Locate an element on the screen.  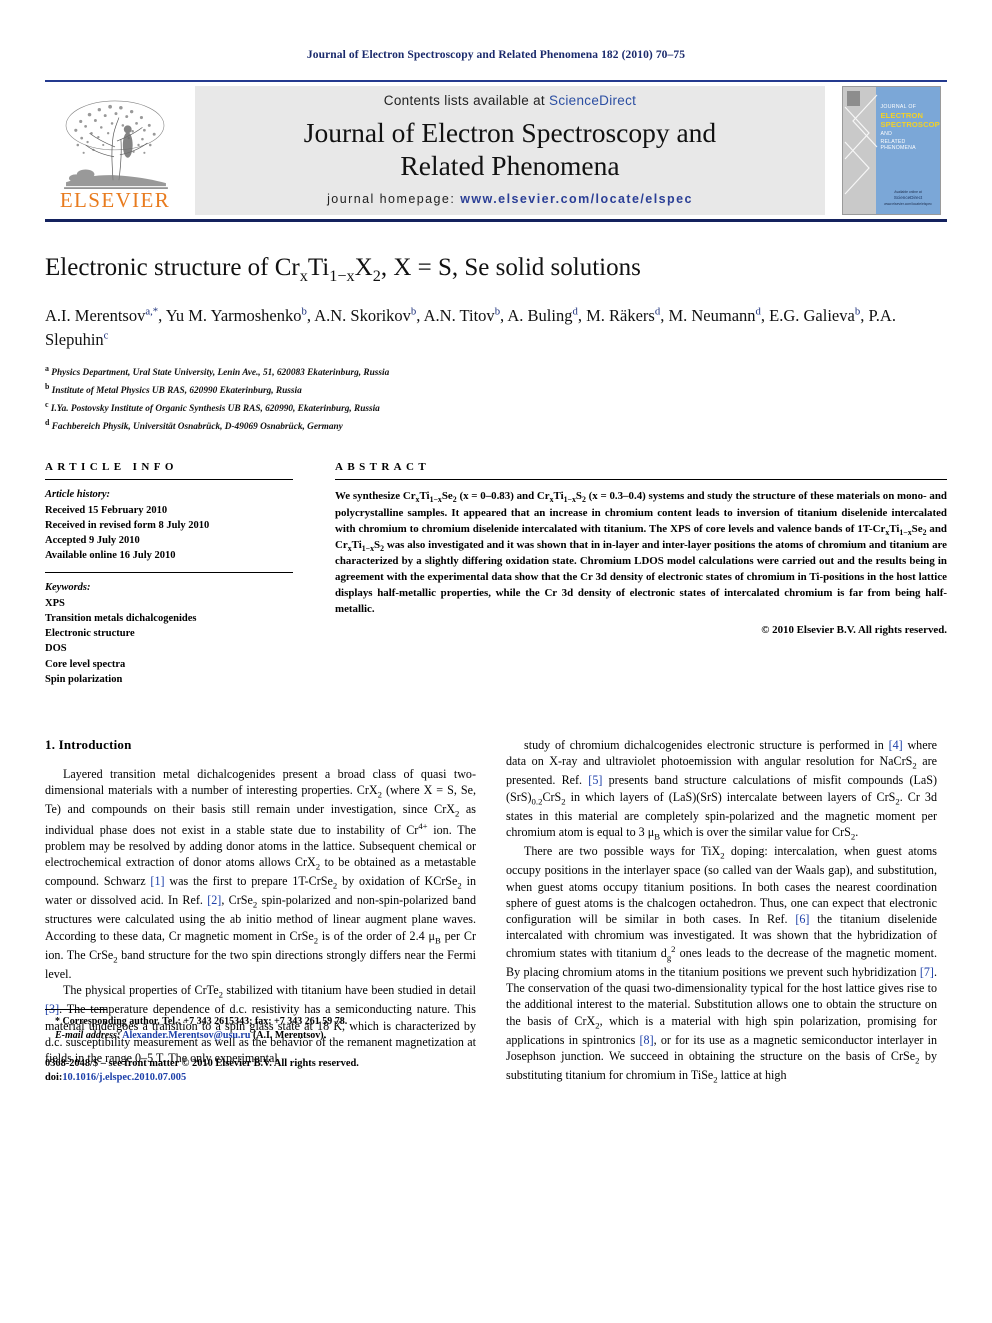
cover-chevron-graphic-icon is located at coordinates (860, 144).